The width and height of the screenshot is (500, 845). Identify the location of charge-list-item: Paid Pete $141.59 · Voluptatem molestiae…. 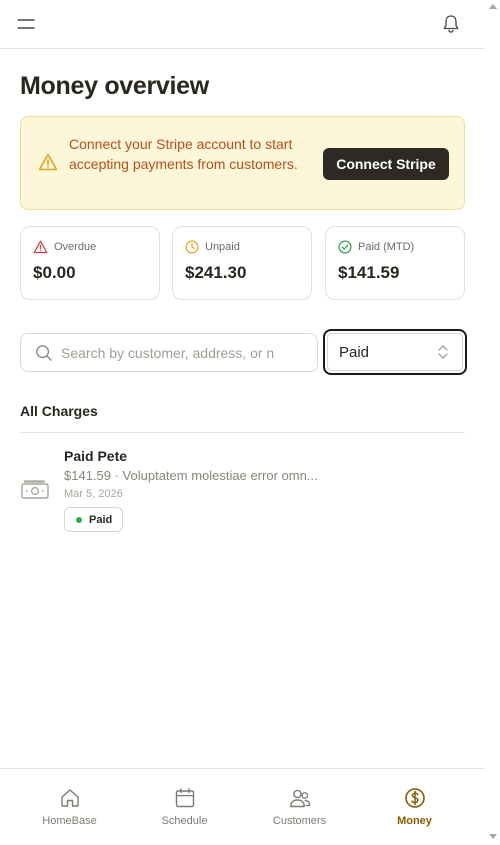
(242, 490).